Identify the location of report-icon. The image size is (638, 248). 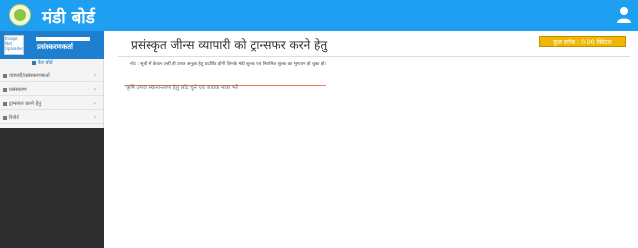
(5, 117).